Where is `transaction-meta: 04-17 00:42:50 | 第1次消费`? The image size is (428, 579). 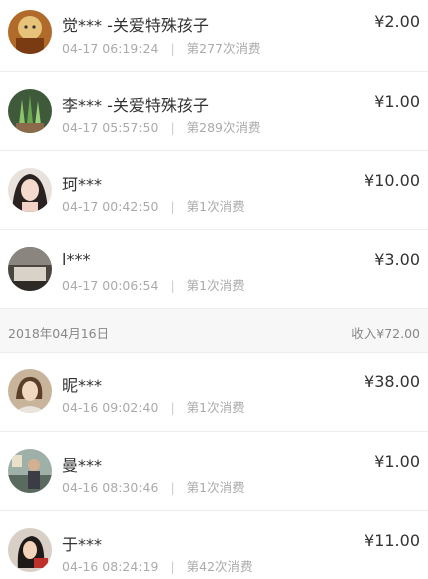 transaction-meta: 04-17 00:42:50 | 第1次消费 is located at coordinates (153, 206).